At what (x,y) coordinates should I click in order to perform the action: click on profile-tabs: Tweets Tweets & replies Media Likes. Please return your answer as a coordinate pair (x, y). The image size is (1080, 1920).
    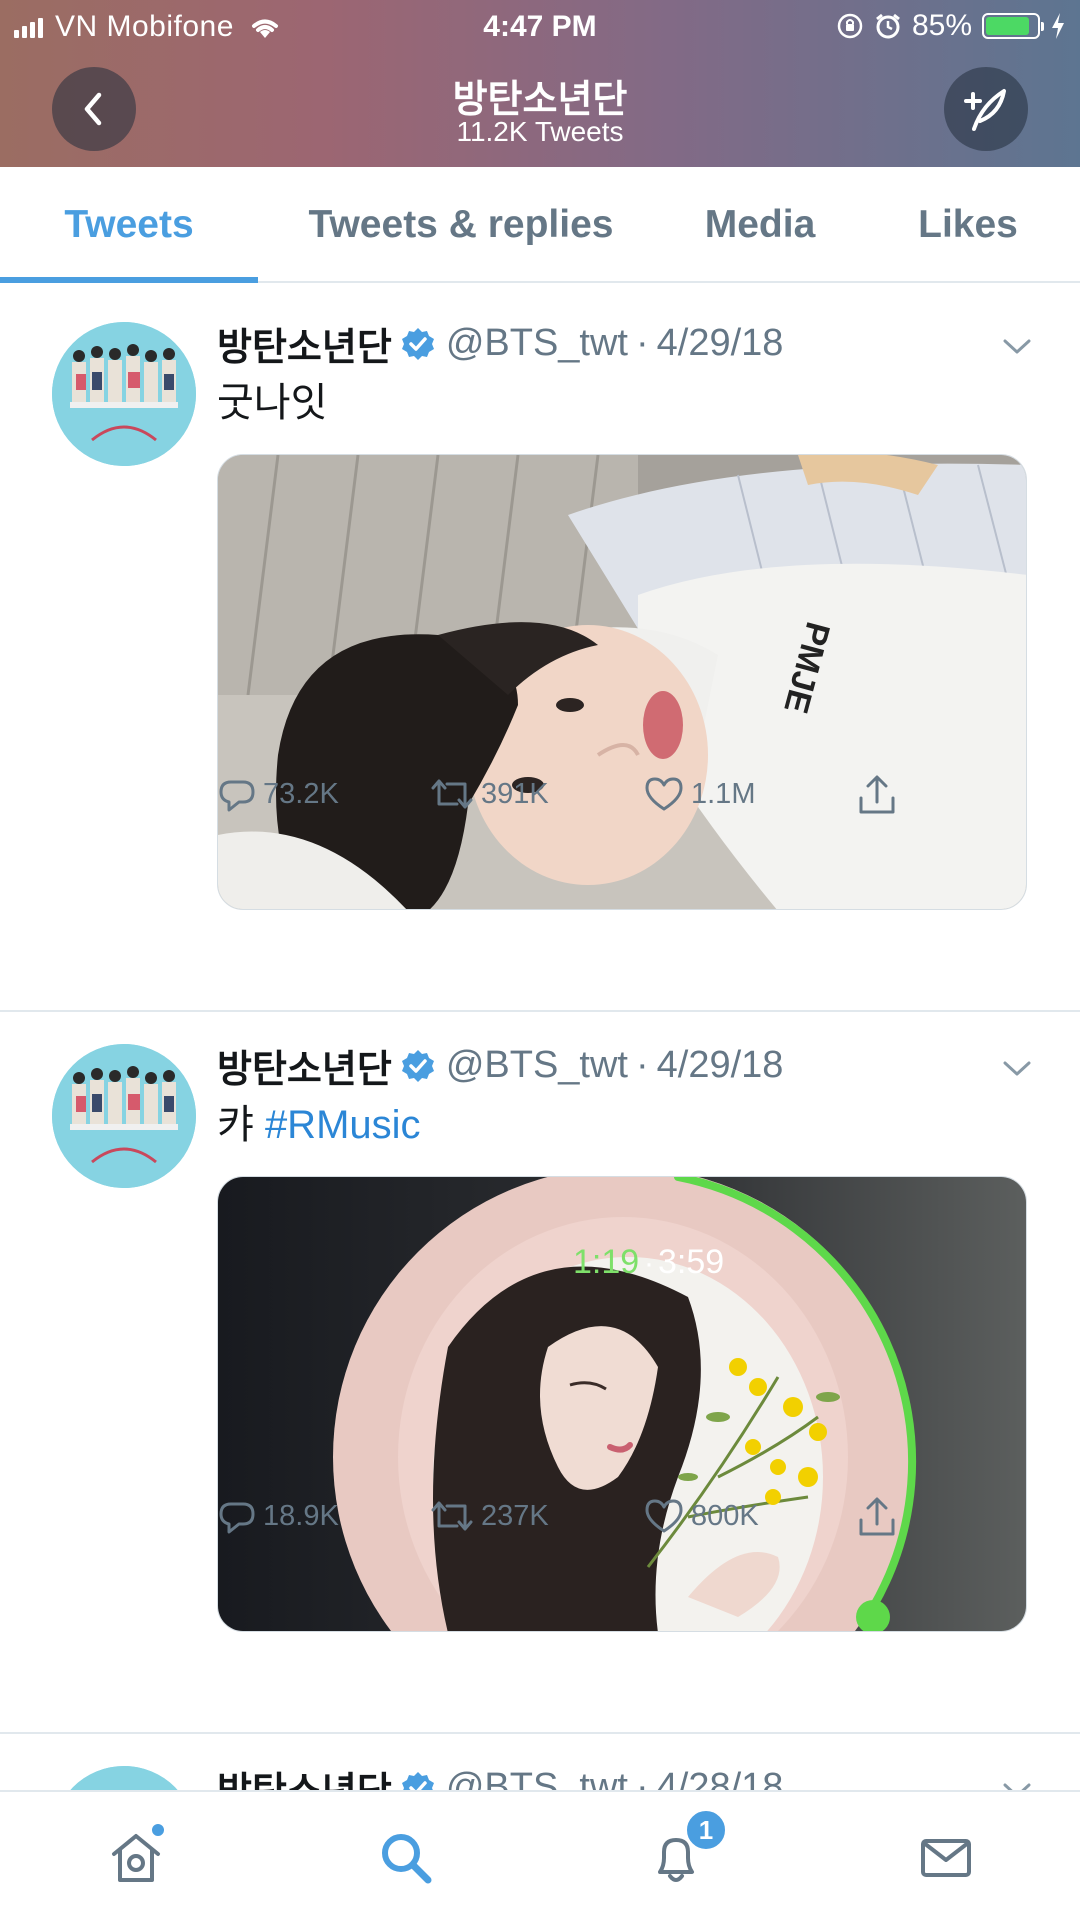
    Looking at the image, I should click on (540, 225).